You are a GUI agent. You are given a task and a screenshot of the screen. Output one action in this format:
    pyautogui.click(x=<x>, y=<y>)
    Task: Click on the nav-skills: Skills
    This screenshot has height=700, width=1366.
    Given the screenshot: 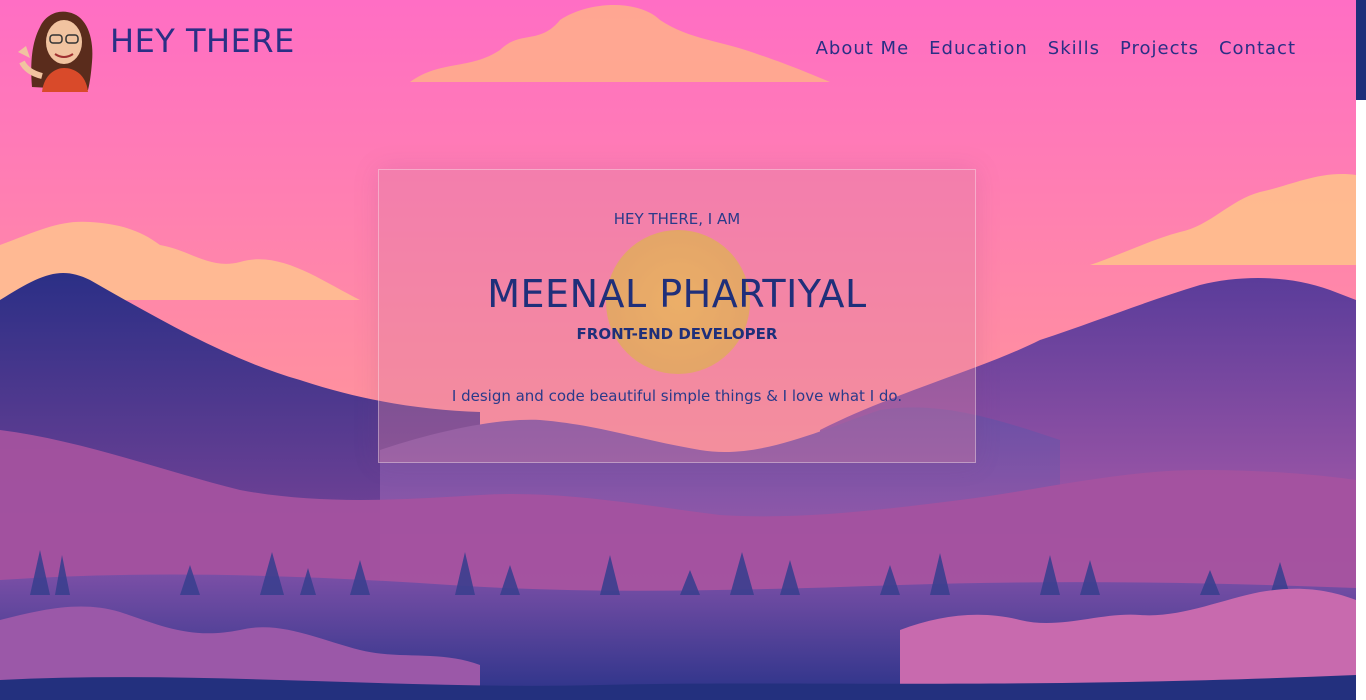 What is the action you would take?
    pyautogui.click(x=1074, y=48)
    